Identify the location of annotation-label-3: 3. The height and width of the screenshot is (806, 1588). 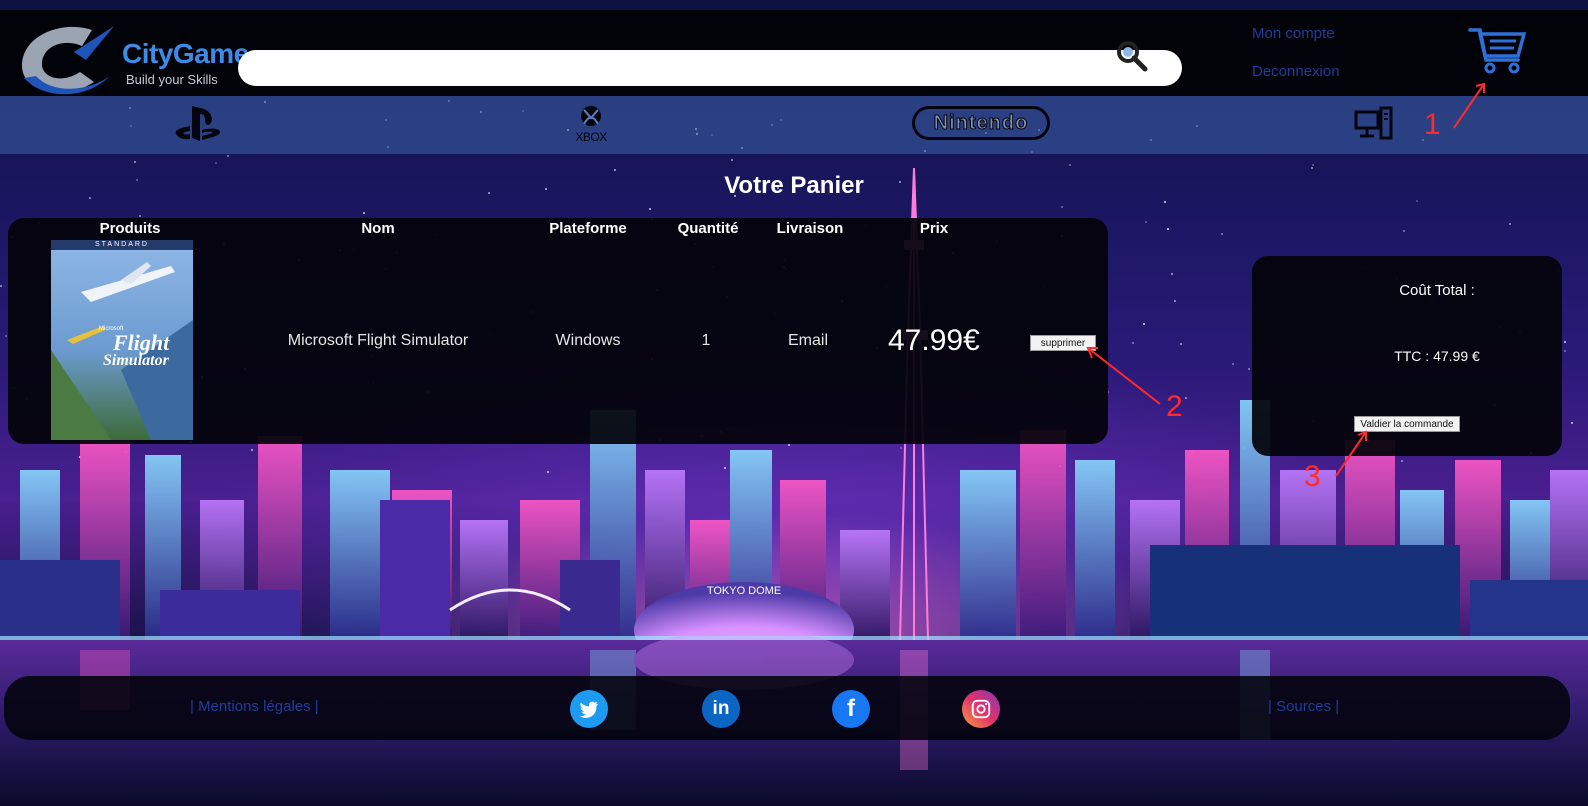
(1312, 476).